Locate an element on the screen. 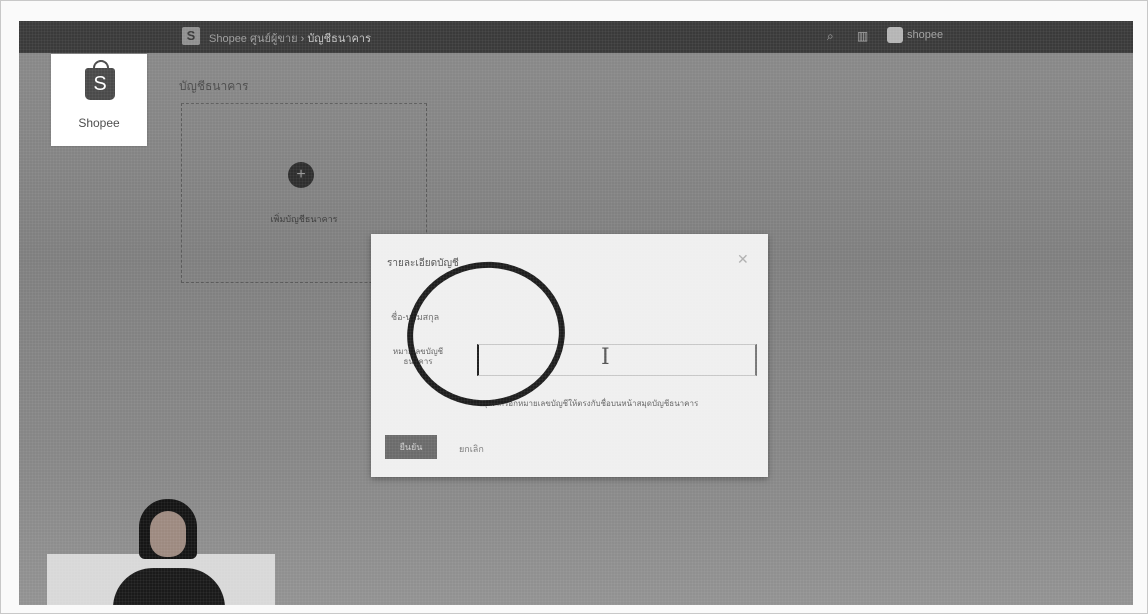 Image resolution: width=1148 pixels, height=614 pixels. account-name-label: ชื่อ-นามสกุล is located at coordinates (415, 317).